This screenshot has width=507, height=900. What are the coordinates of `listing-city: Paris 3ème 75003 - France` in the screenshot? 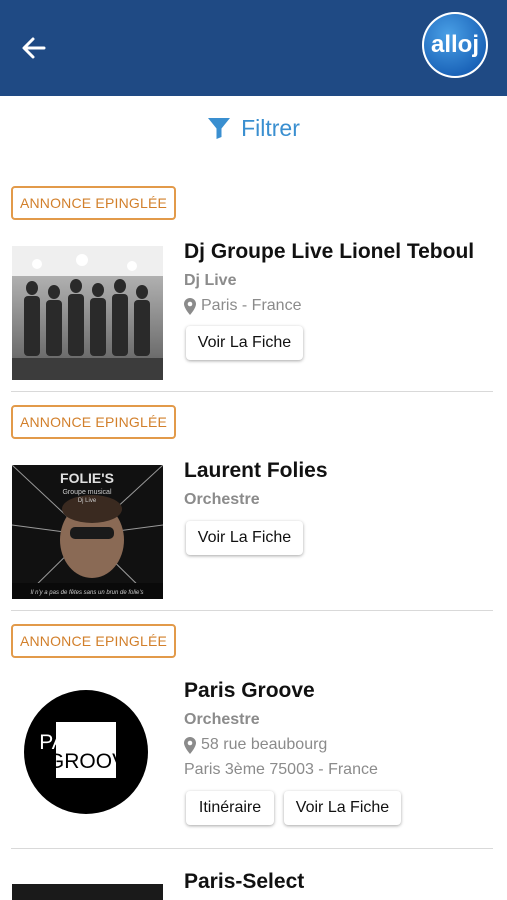 It's located at (281, 769).